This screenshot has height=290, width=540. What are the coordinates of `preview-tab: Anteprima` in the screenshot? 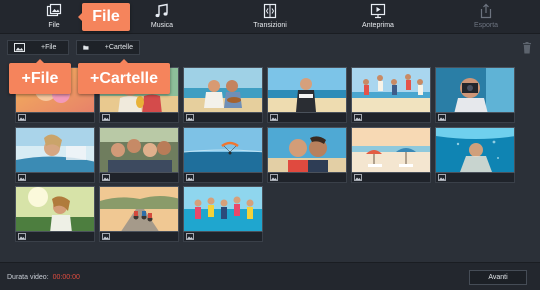 It's located at (378, 18).